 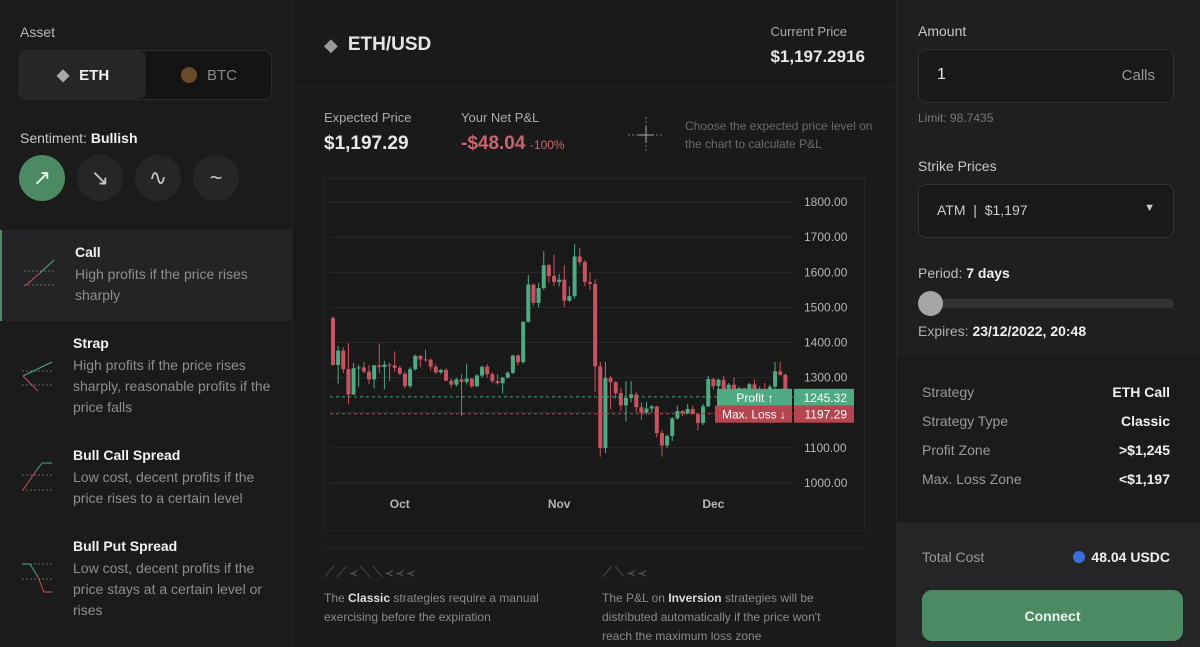 I want to click on net-pnl: Your Net P&L -$48.04 -100%, so click(x=513, y=132).